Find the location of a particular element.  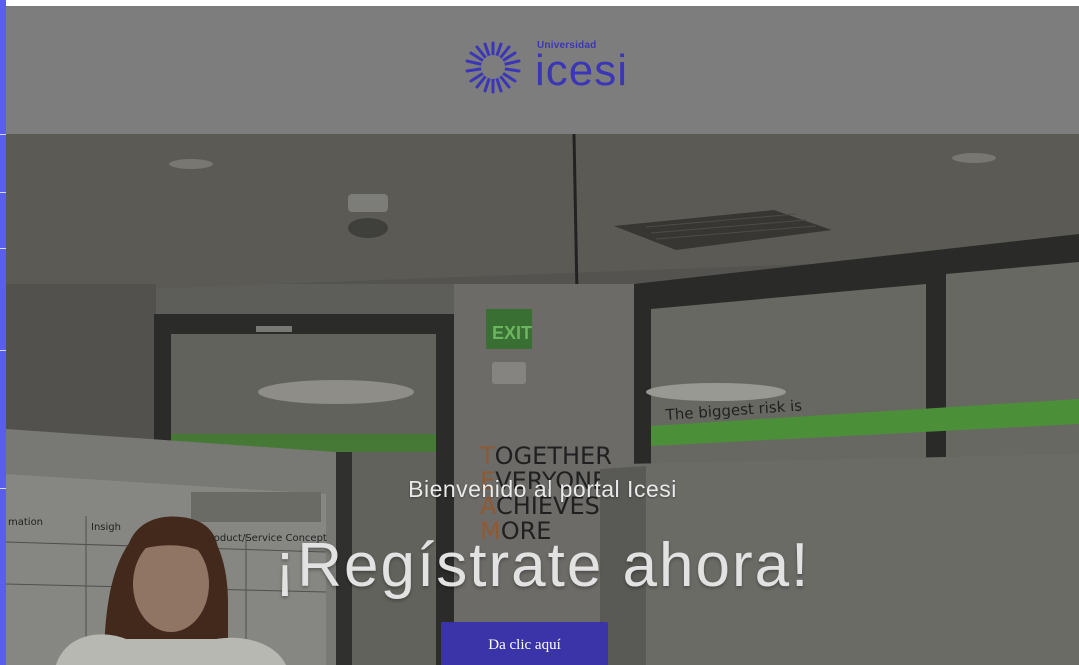

hero-title: ¡Regístrate ahora! is located at coordinates (542, 565).